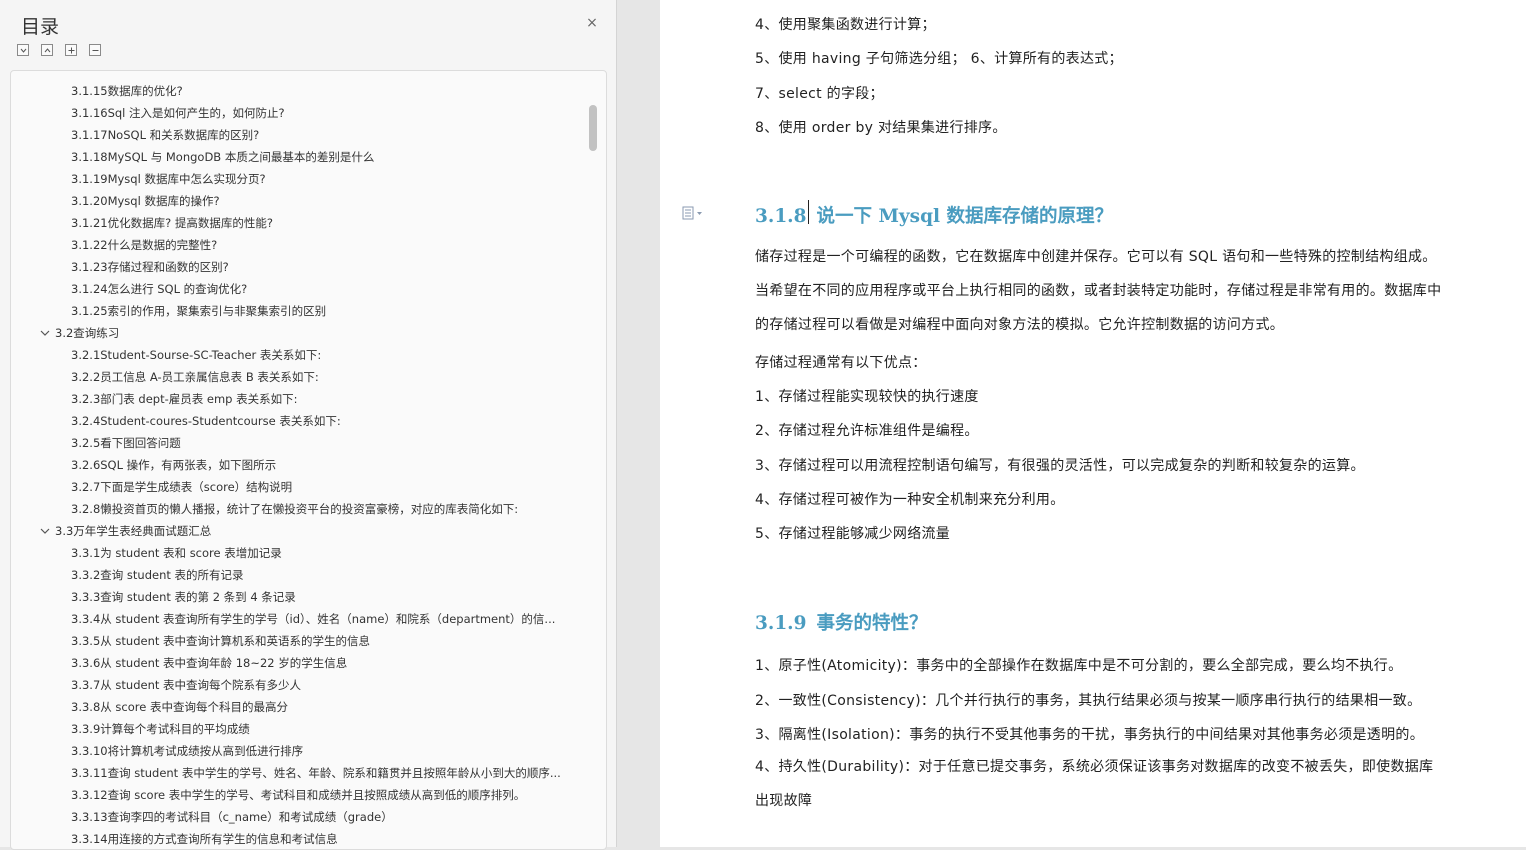  Describe the element at coordinates (204, 839) in the screenshot. I see `toc-item-label: 3.3.14用连接的方式查询所有学生的信息和考试信息` at that location.